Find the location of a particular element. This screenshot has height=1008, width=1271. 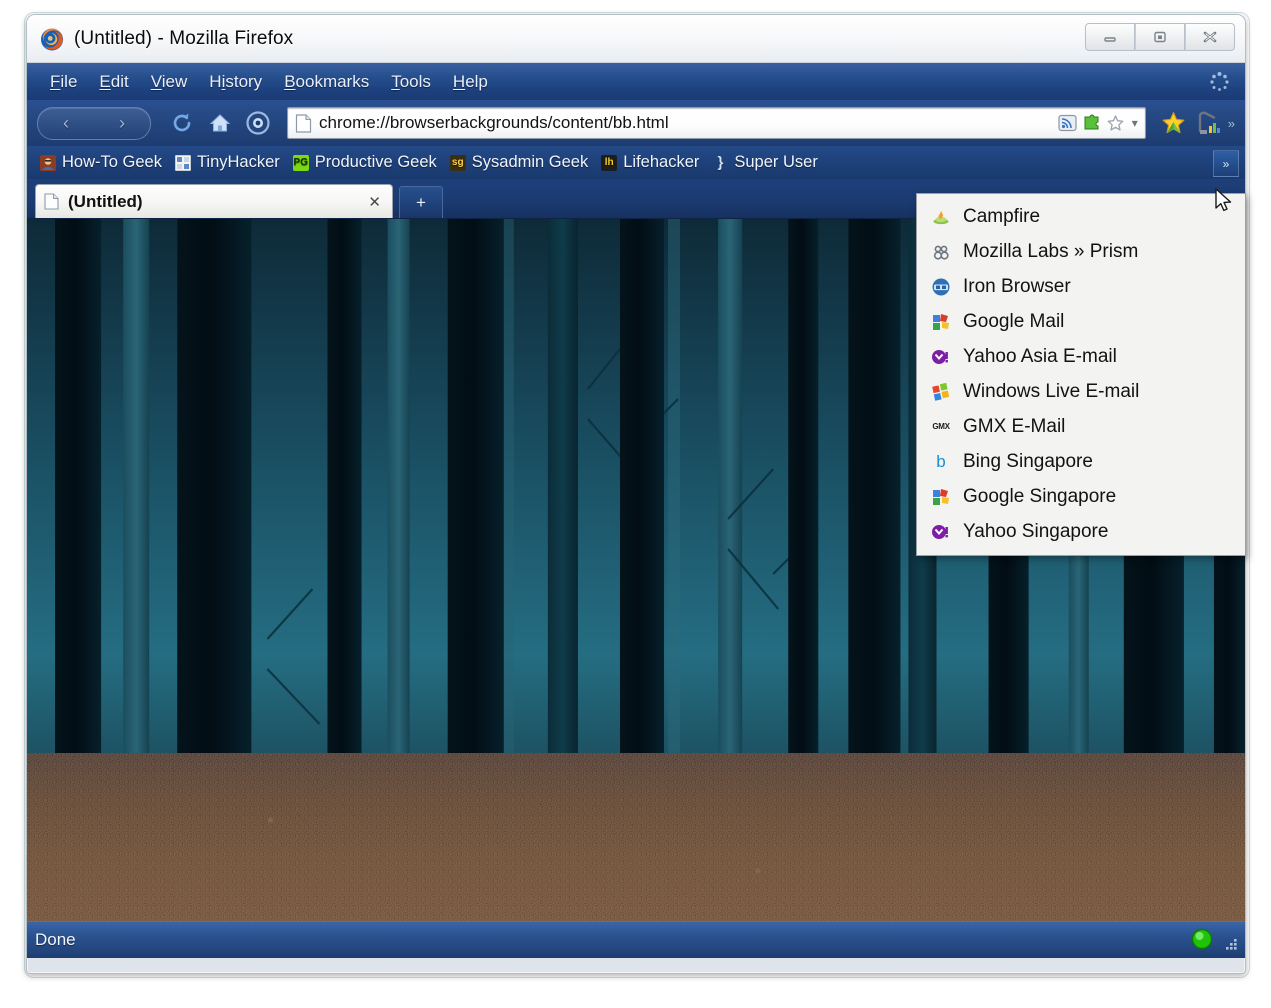

menu-item-google-singapore: Google Singapore is located at coordinates (1081, 496).